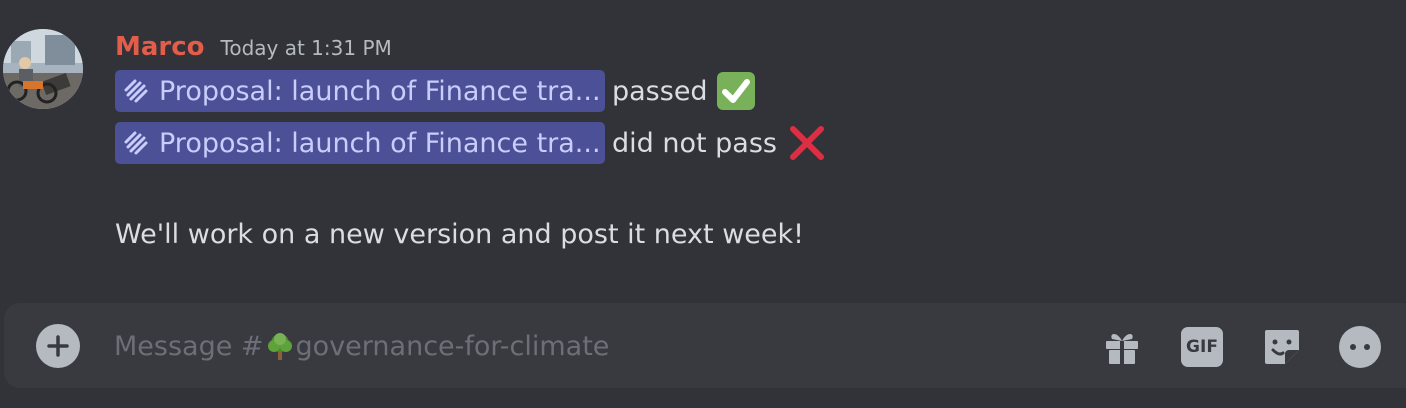  I want to click on placeholder-prefix: Message #, so click(189, 346).